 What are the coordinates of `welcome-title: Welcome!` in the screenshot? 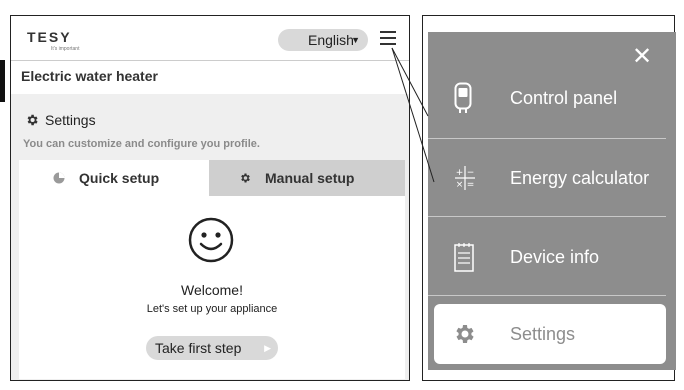 It's located at (212, 290).